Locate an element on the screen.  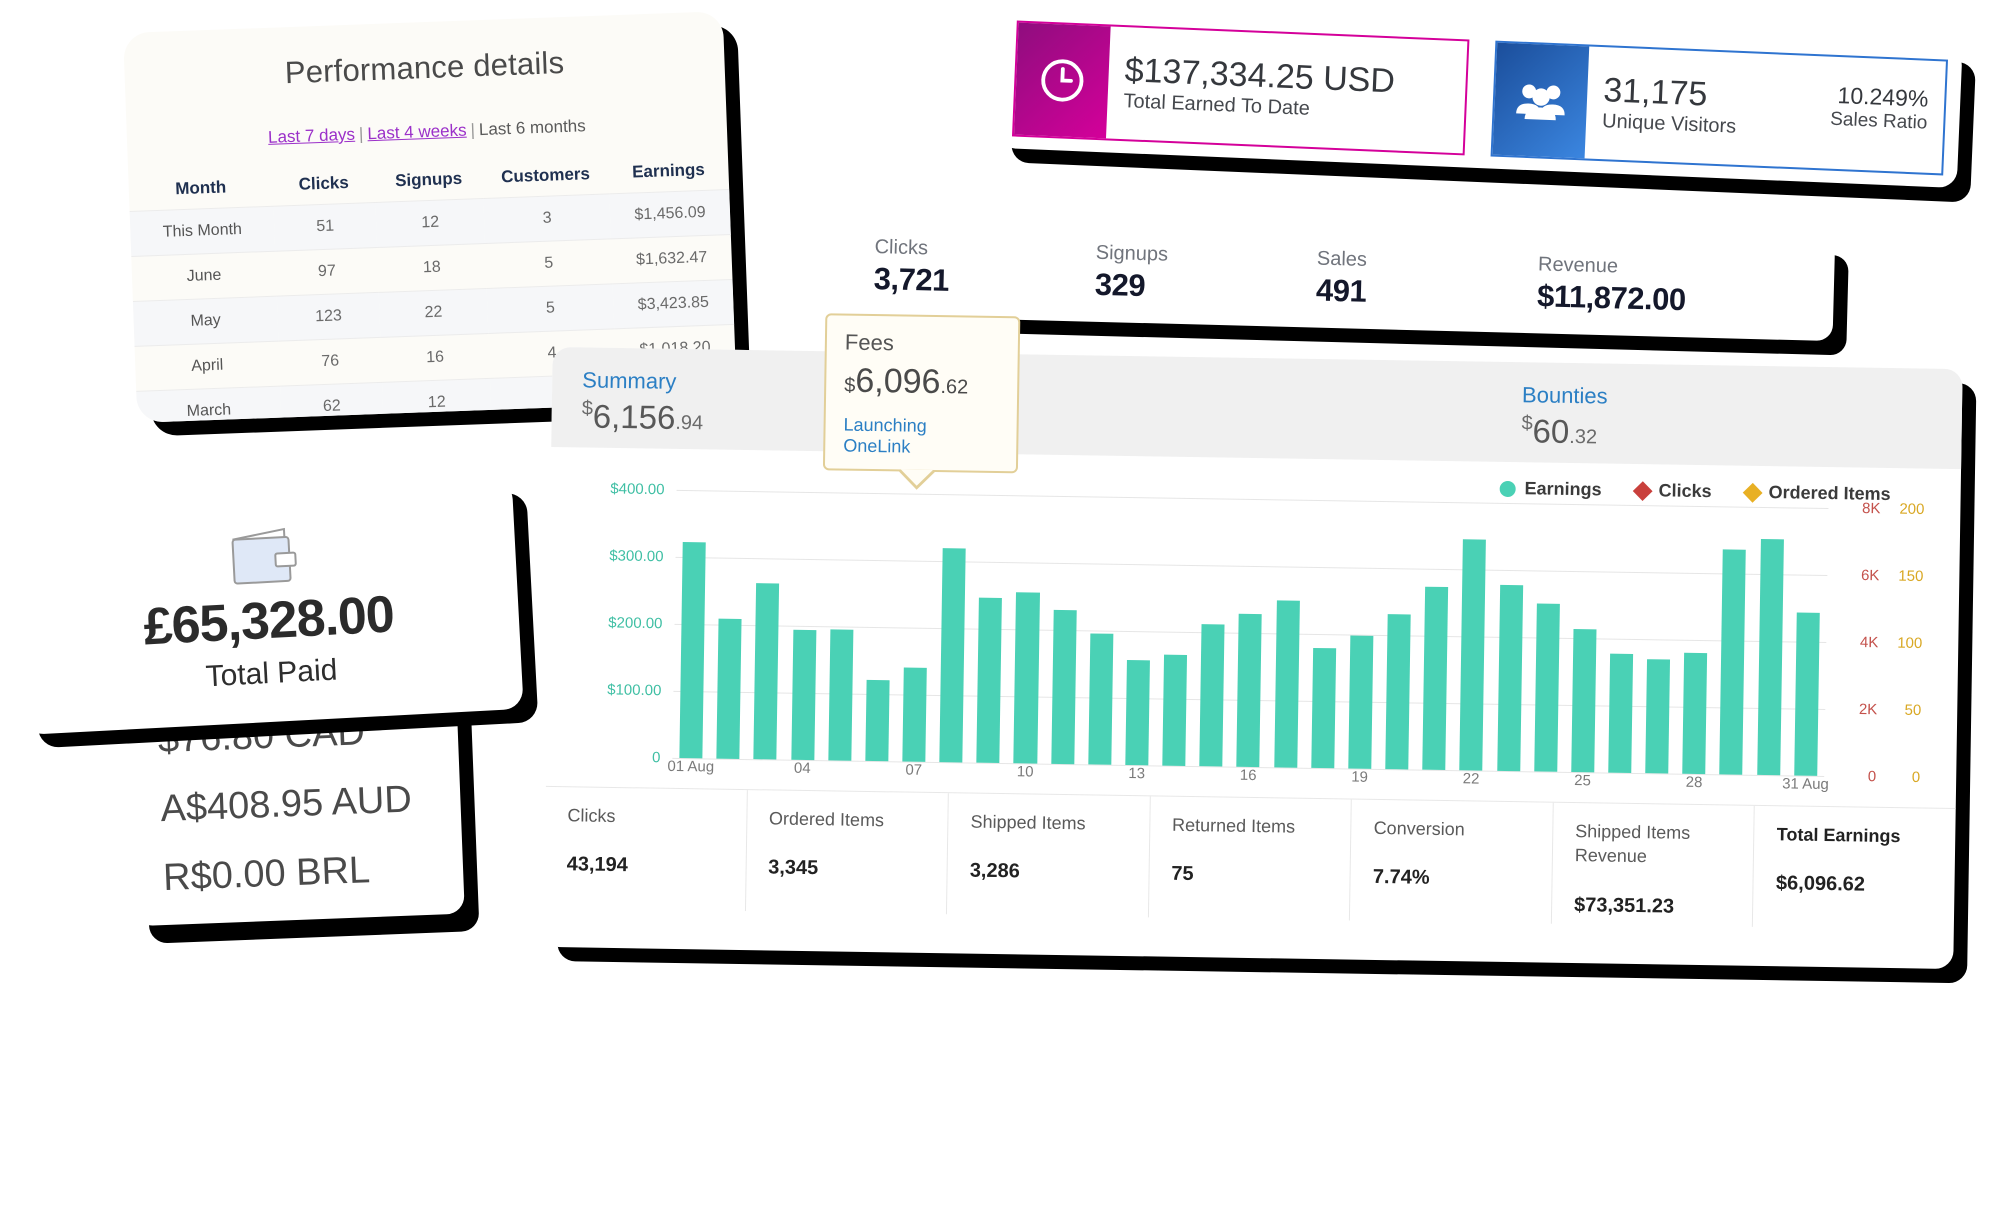
fees-value: $6,096.62 is located at coordinates (922, 382).